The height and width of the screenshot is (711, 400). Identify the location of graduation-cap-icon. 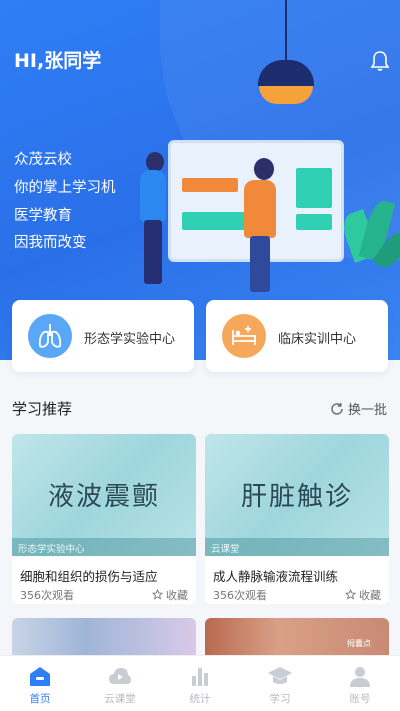
(280, 675).